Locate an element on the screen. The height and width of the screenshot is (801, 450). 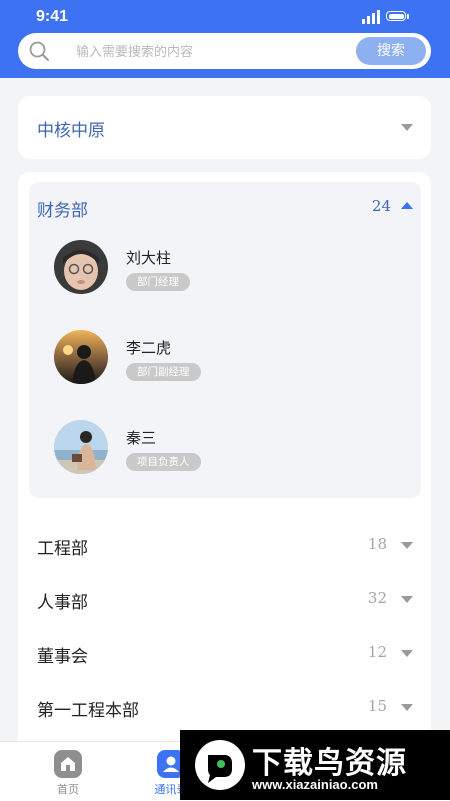
status-icons is located at coordinates (388, 17).